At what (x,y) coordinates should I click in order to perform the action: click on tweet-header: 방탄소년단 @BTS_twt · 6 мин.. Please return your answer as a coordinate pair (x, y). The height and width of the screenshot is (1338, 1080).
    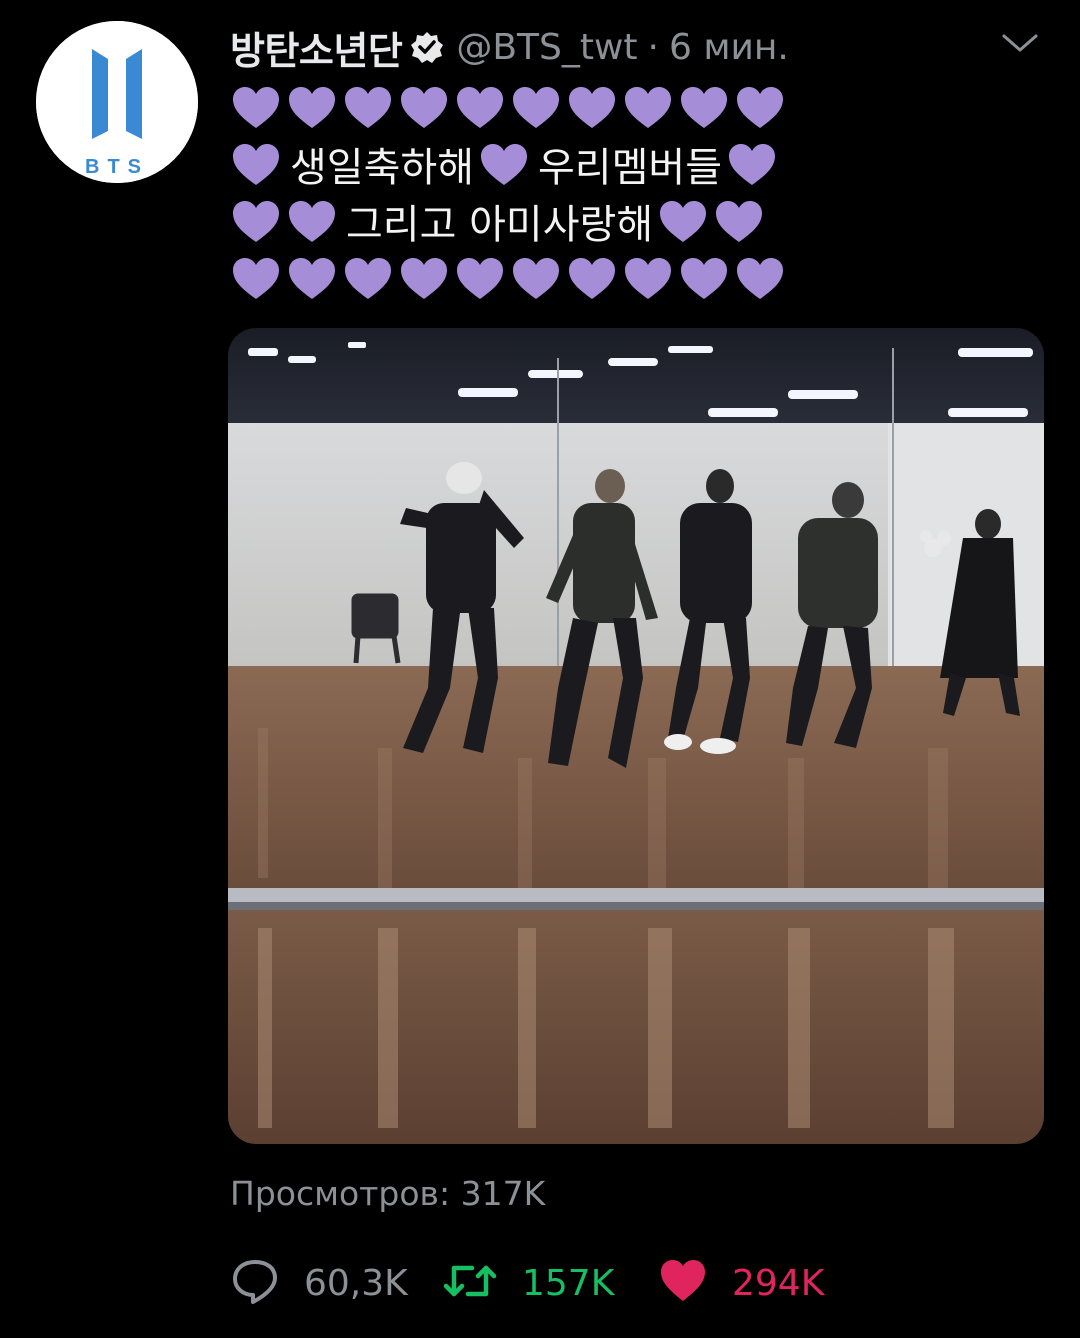
    Looking at the image, I should click on (605, 47).